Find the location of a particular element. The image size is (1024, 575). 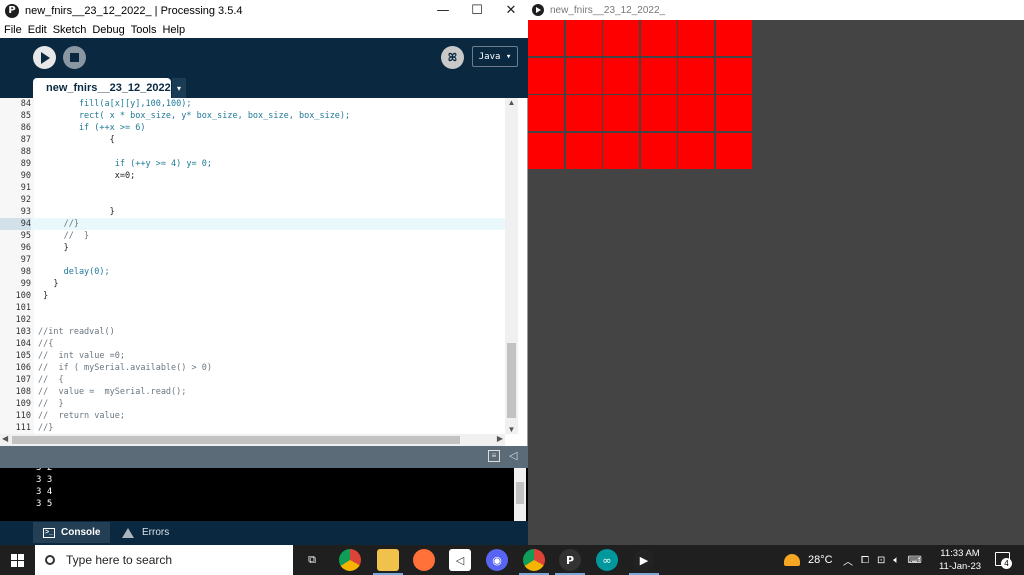

editor-vertical-scrollbar: ▲ ▼ is located at coordinates (511, 266).